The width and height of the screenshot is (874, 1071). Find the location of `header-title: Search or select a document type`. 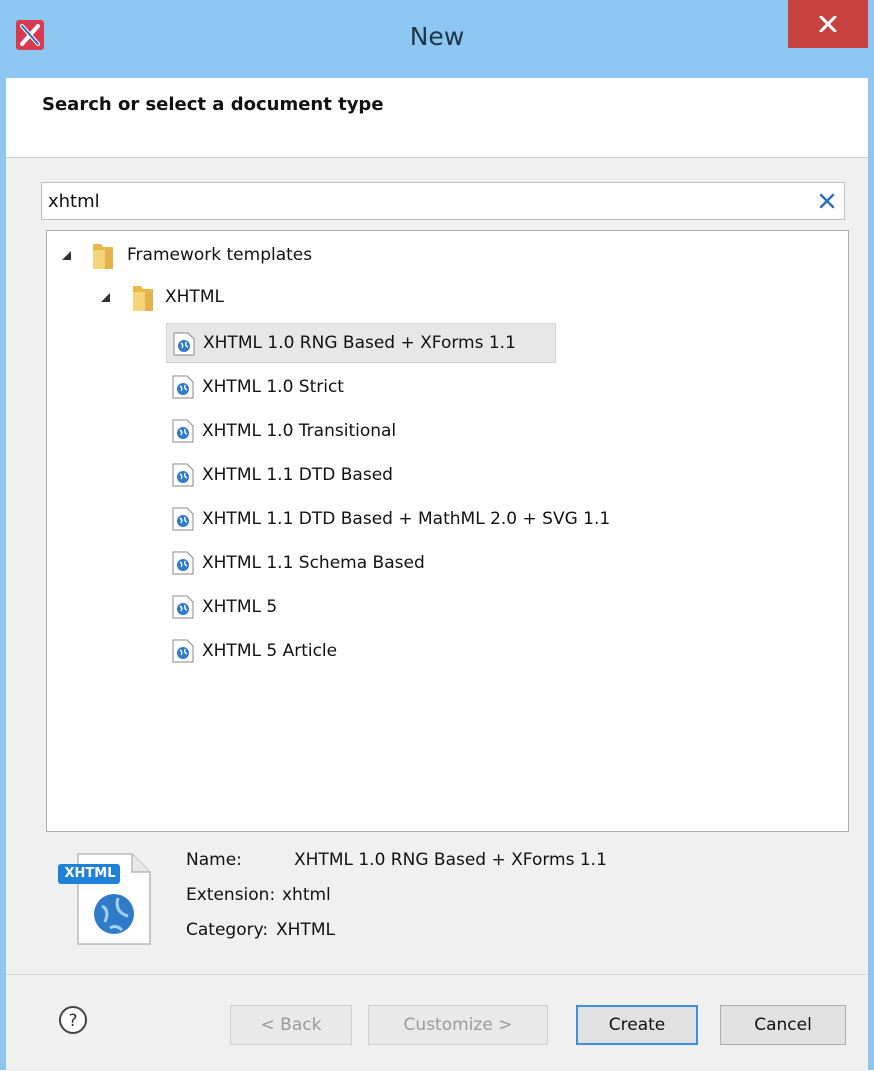

header-title: Search or select a document type is located at coordinates (213, 104).